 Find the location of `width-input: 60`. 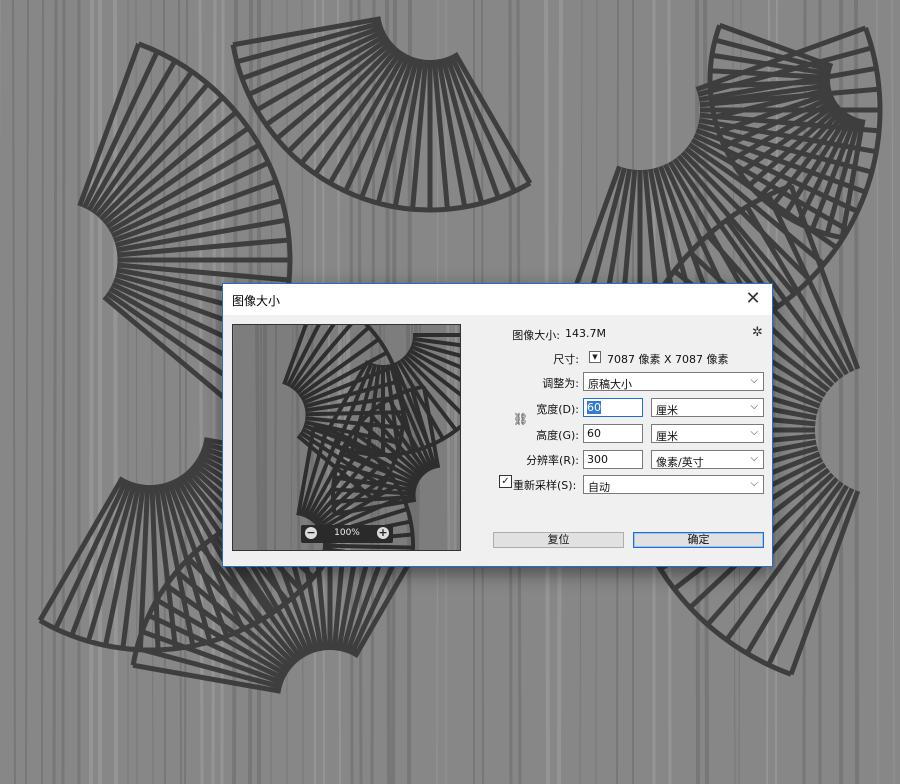

width-input: 60 is located at coordinates (613, 407).